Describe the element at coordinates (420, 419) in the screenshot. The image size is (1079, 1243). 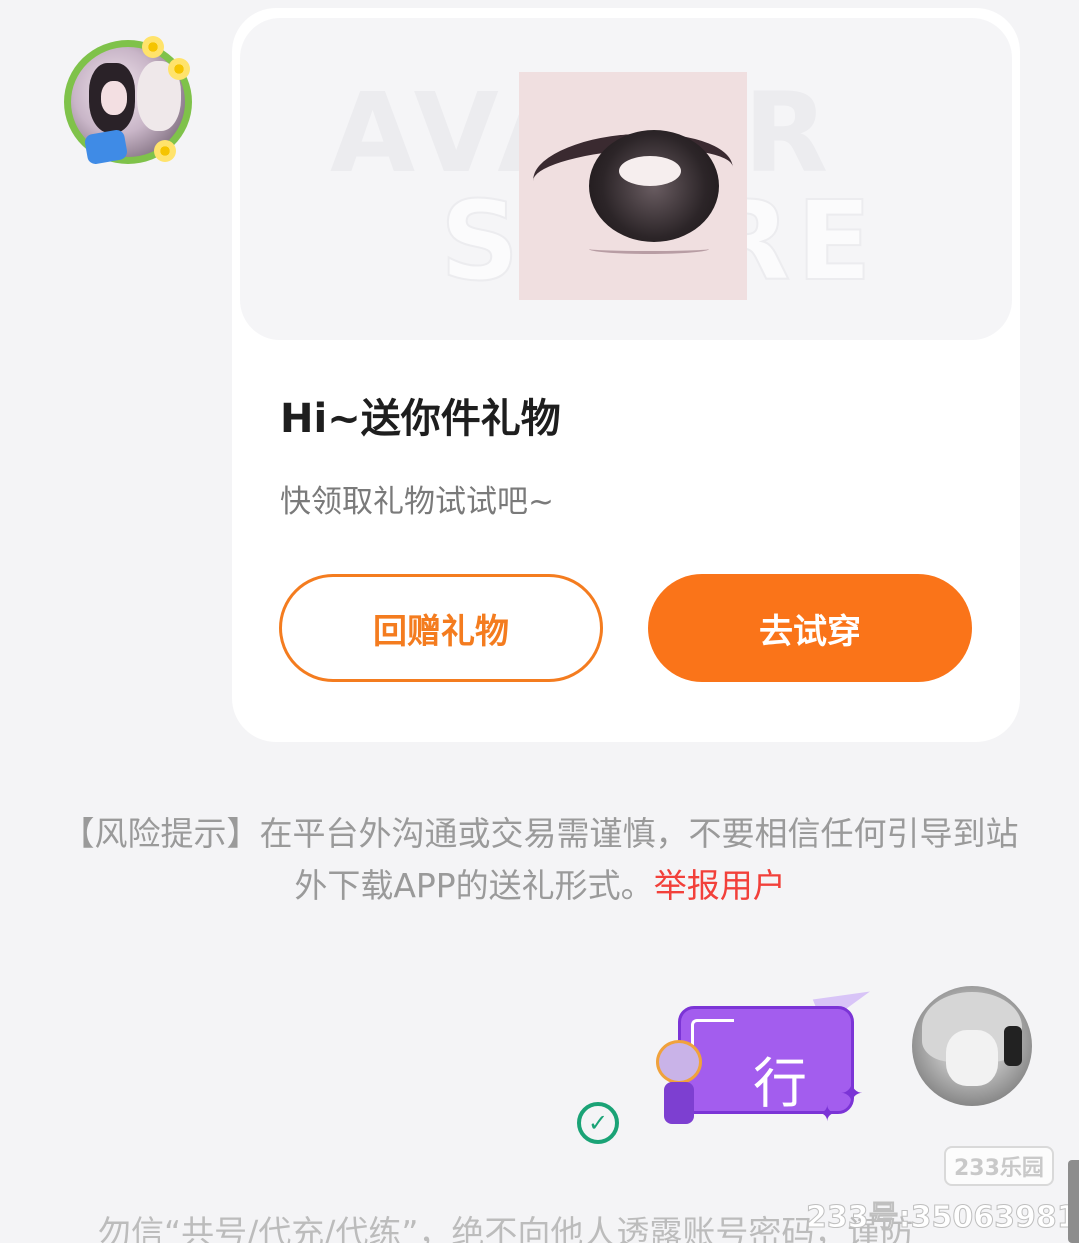
I see `gift-title: Hi~送你件礼物` at that location.